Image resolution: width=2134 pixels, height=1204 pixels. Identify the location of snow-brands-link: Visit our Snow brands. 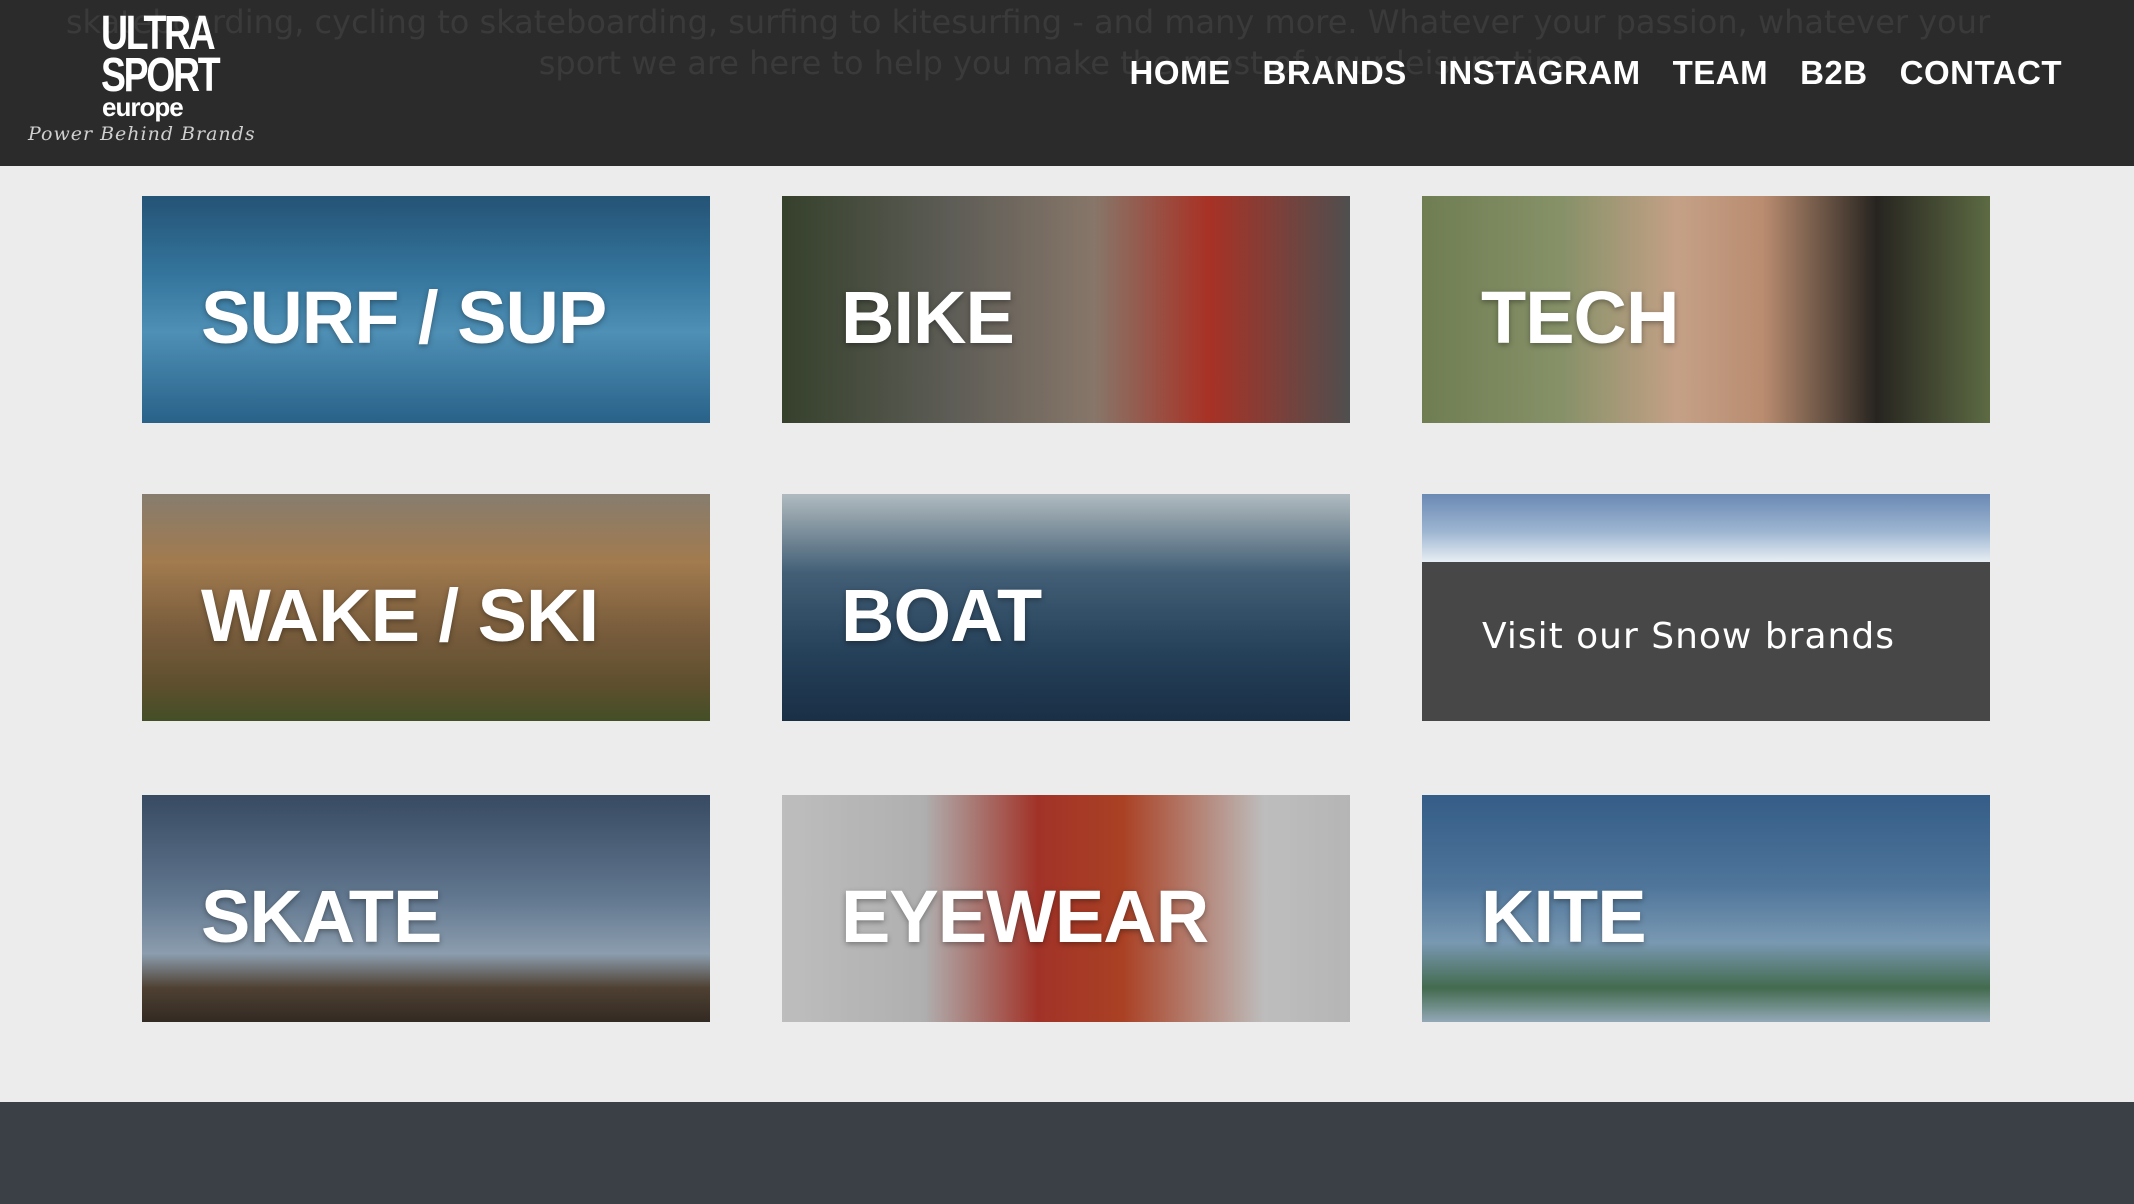
(1688, 636).